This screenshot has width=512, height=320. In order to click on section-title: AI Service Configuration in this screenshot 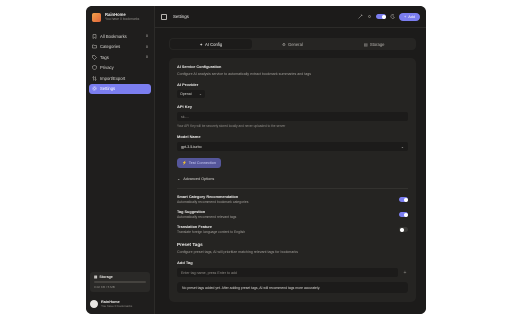, I will do `click(199, 67)`.